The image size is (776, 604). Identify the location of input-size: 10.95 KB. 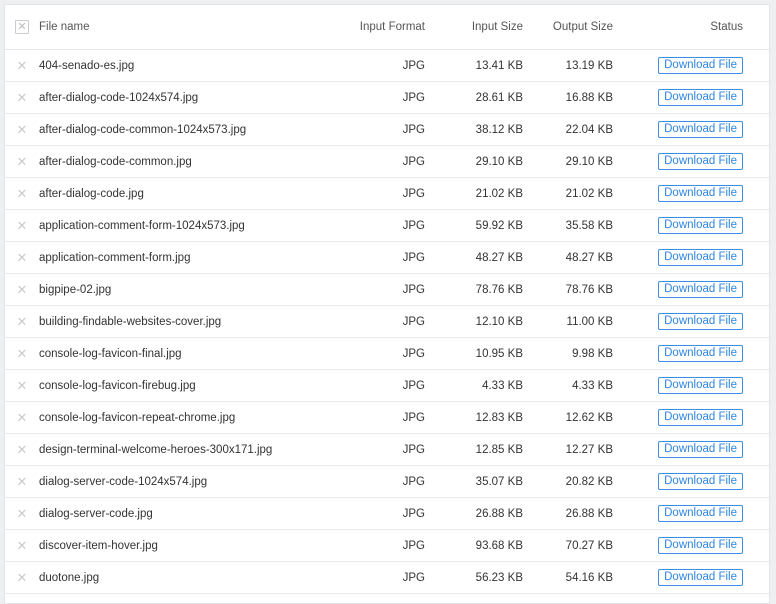
(478, 353).